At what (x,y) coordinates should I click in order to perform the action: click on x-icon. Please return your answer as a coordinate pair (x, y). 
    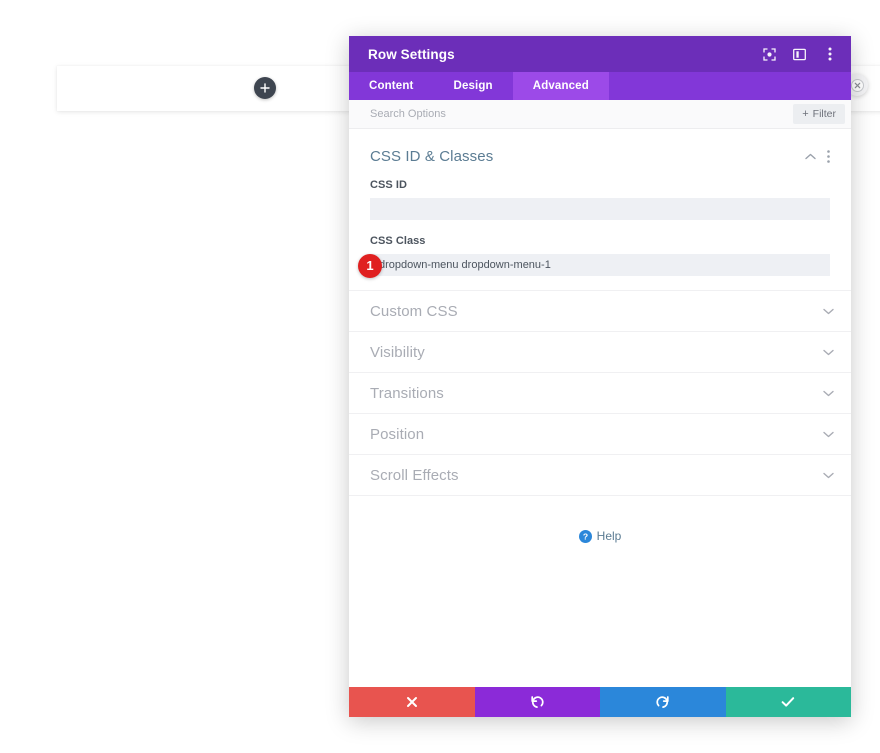
    Looking at the image, I should click on (412, 702).